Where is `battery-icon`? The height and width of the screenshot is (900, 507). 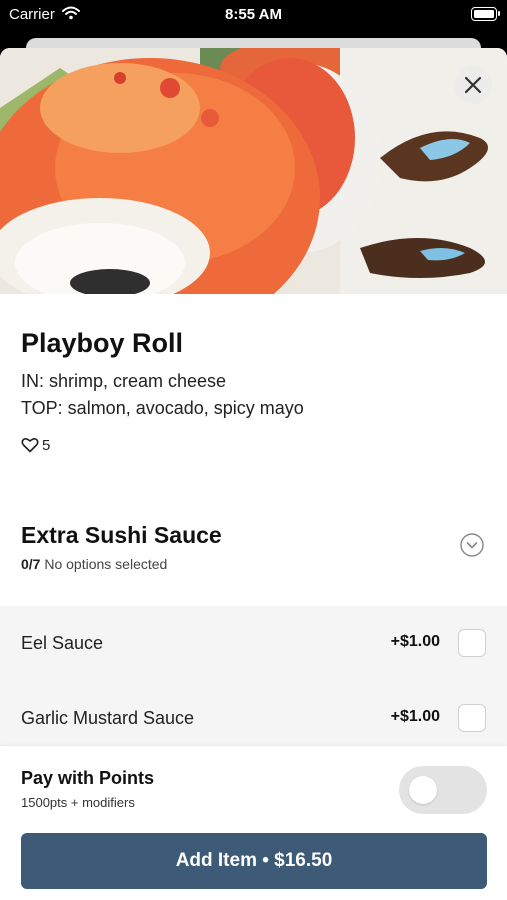
battery-icon is located at coordinates (485, 14).